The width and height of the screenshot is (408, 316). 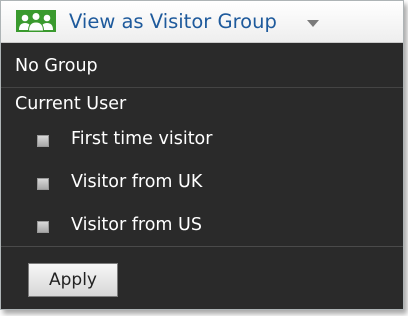 What do you see at coordinates (202, 65) in the screenshot?
I see `menu-item-no-group: No Group` at bounding box center [202, 65].